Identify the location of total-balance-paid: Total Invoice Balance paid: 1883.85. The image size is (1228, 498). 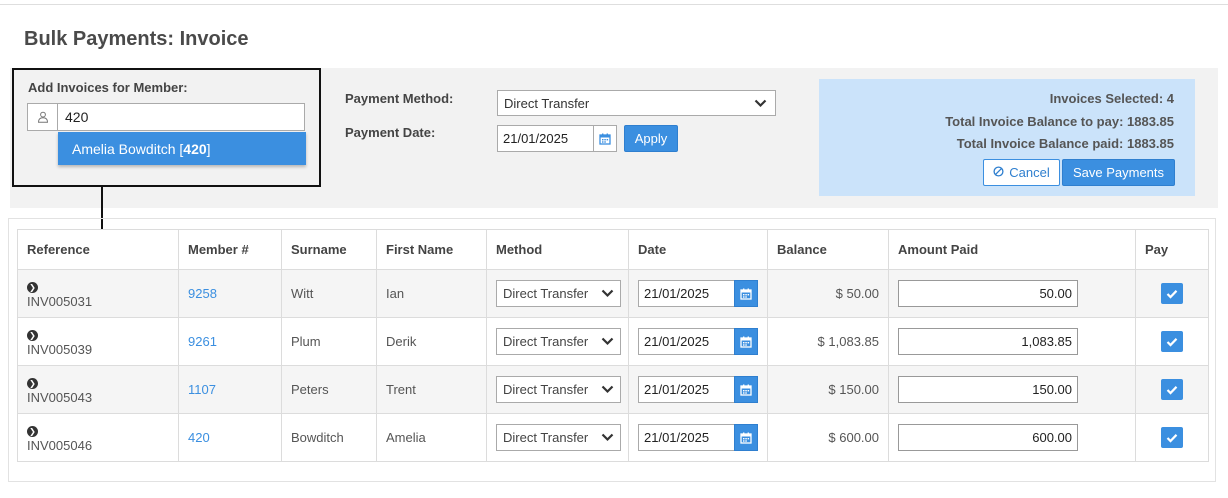
(1065, 143).